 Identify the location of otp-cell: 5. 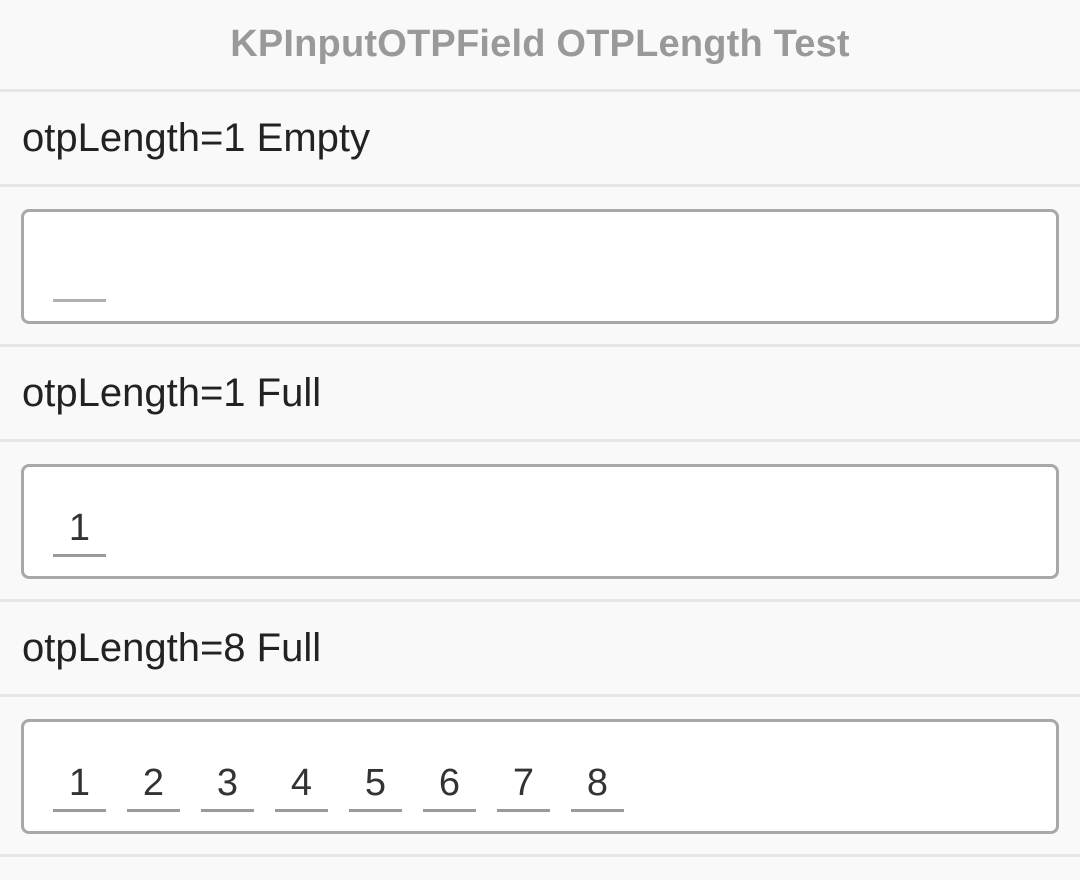
(375, 787).